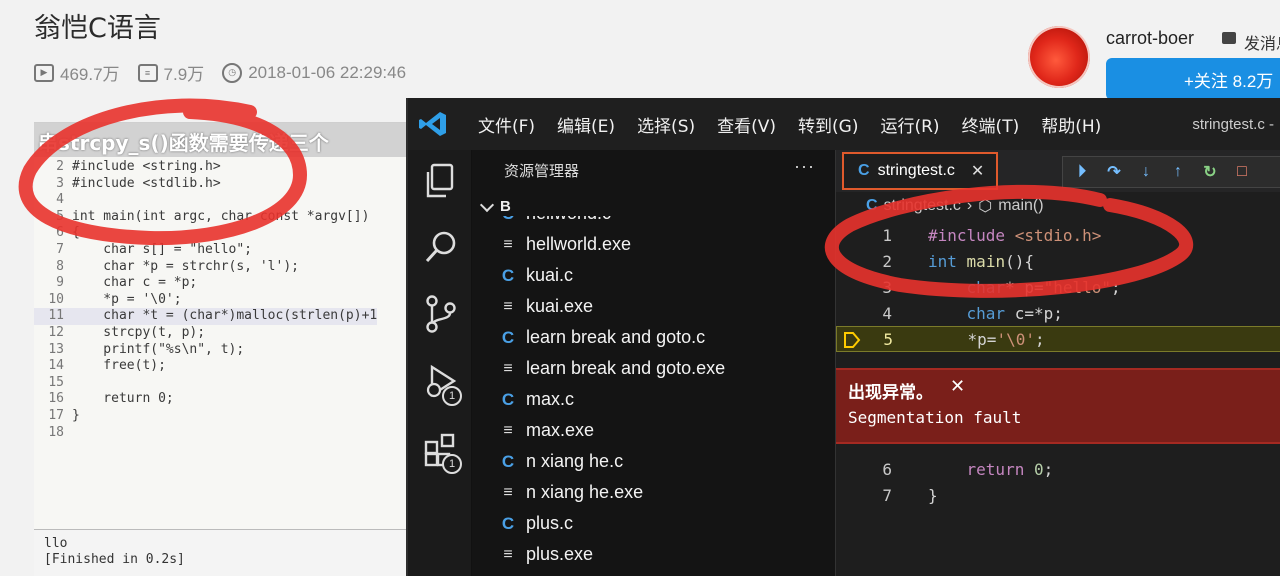 Image resolution: width=1280 pixels, height=576 pixels. Describe the element at coordinates (205, 267) in the screenshot. I see `sublime-code-line: 8 char *p = strchr(s, 'l');` at that location.